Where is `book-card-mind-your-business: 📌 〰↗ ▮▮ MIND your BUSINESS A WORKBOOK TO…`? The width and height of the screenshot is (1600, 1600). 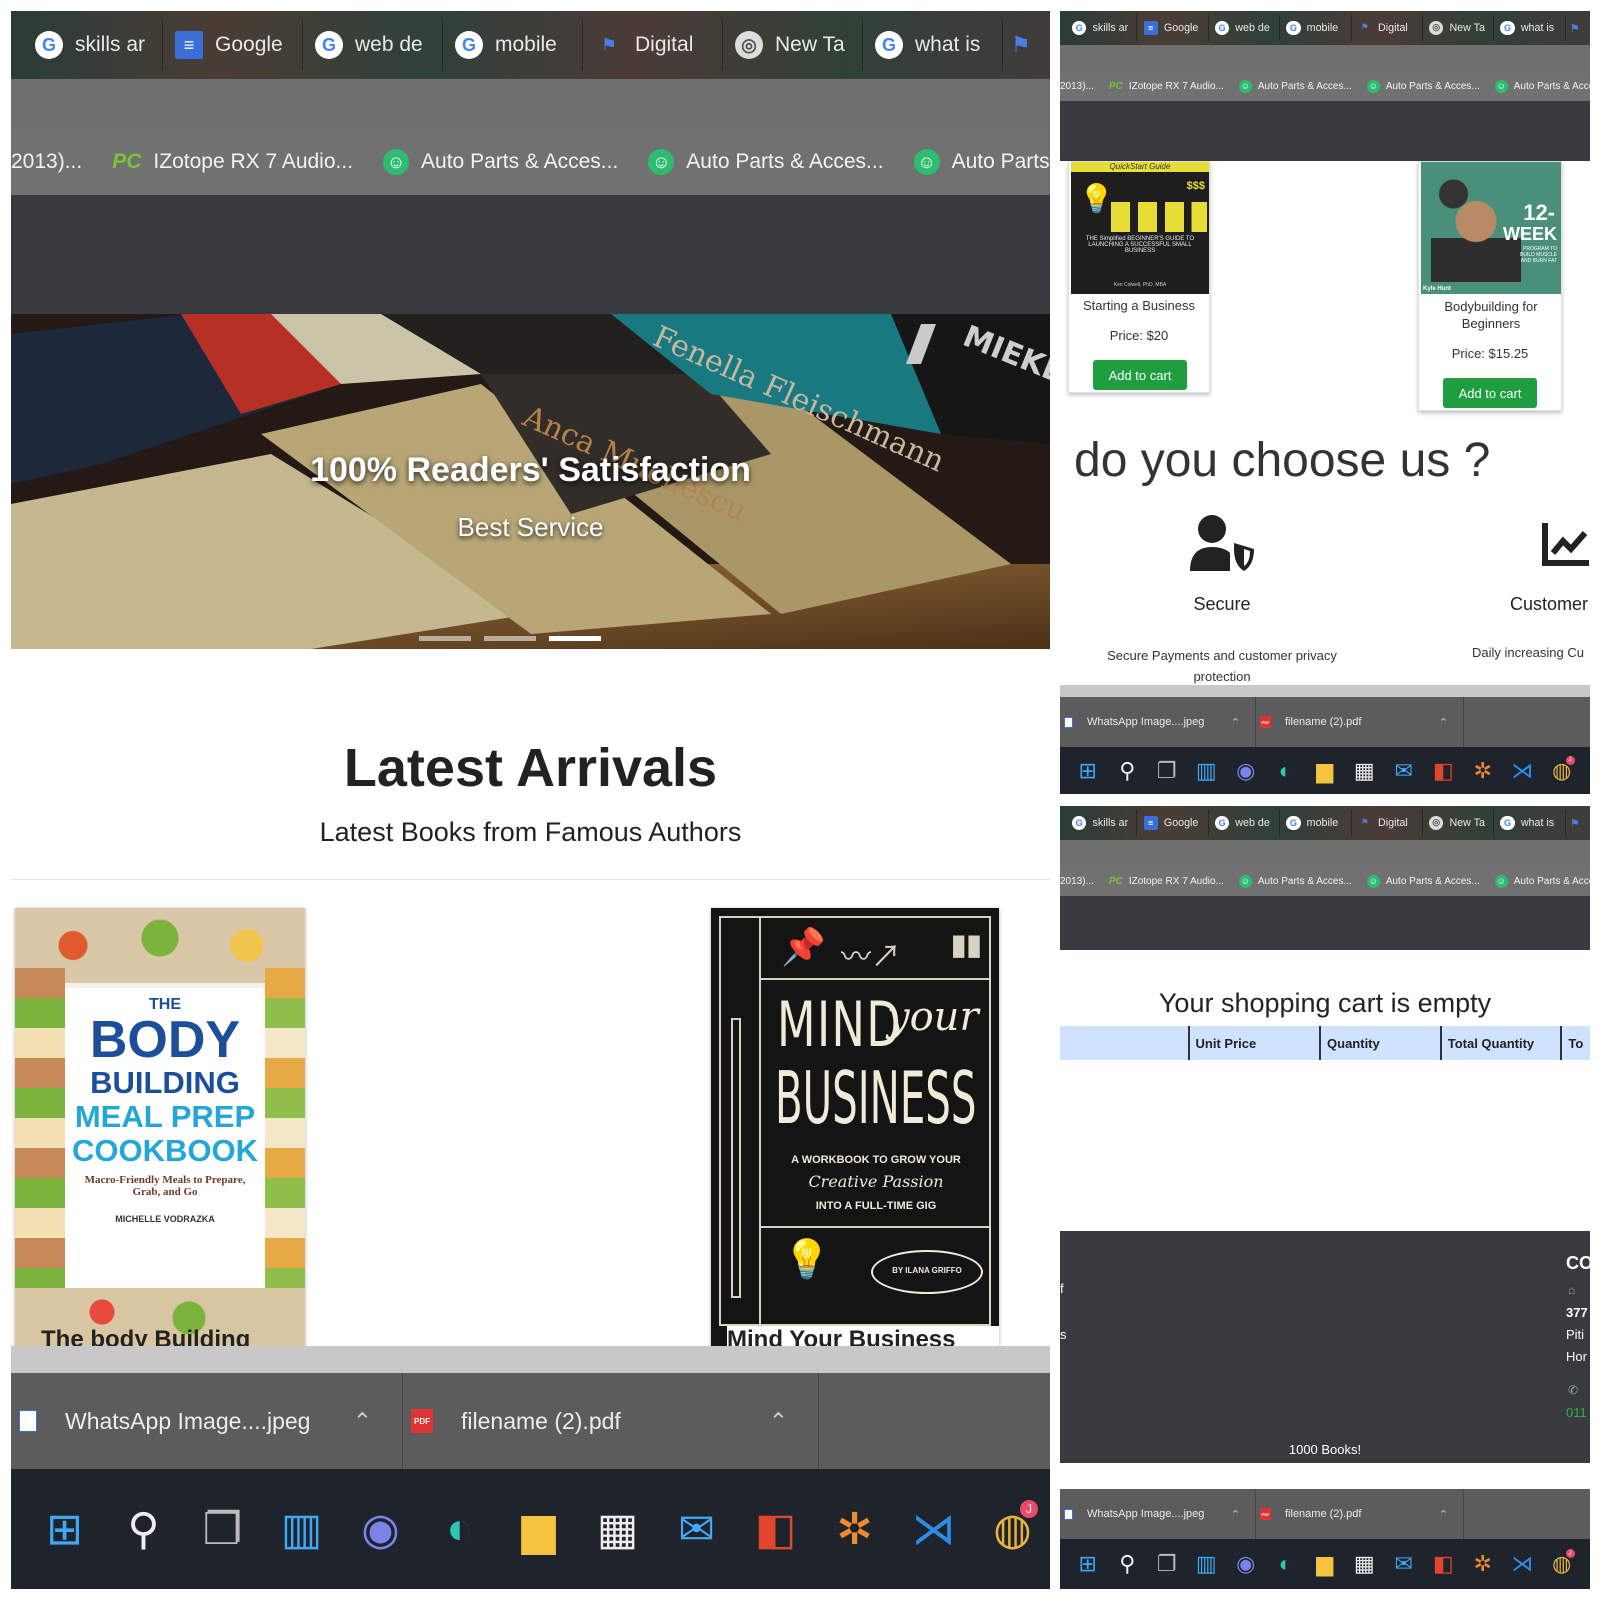 book-card-mind-your-business: 📌 〰↗ ▮▮ MIND your BUSINESS A WORKBOOK TO… is located at coordinates (855, 1128).